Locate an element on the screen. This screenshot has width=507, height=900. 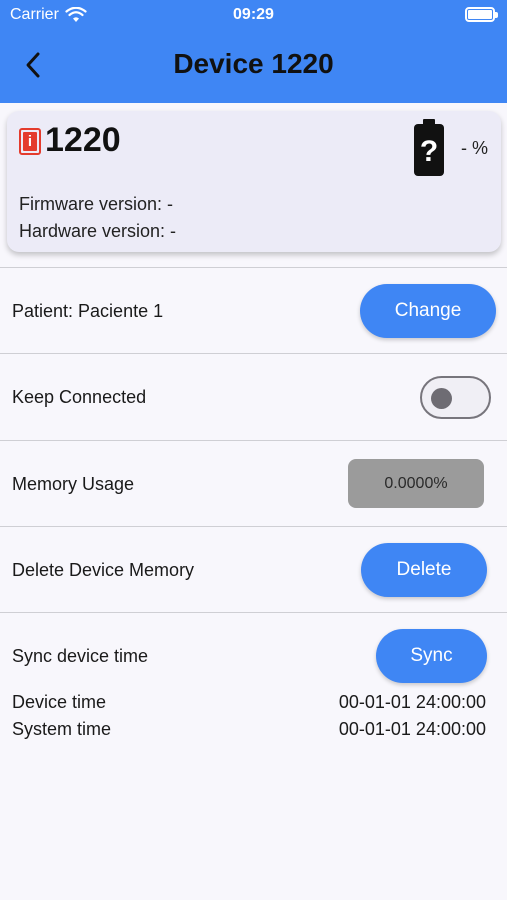
patient-label: Patient: Paciente 1 is located at coordinates (88, 311).